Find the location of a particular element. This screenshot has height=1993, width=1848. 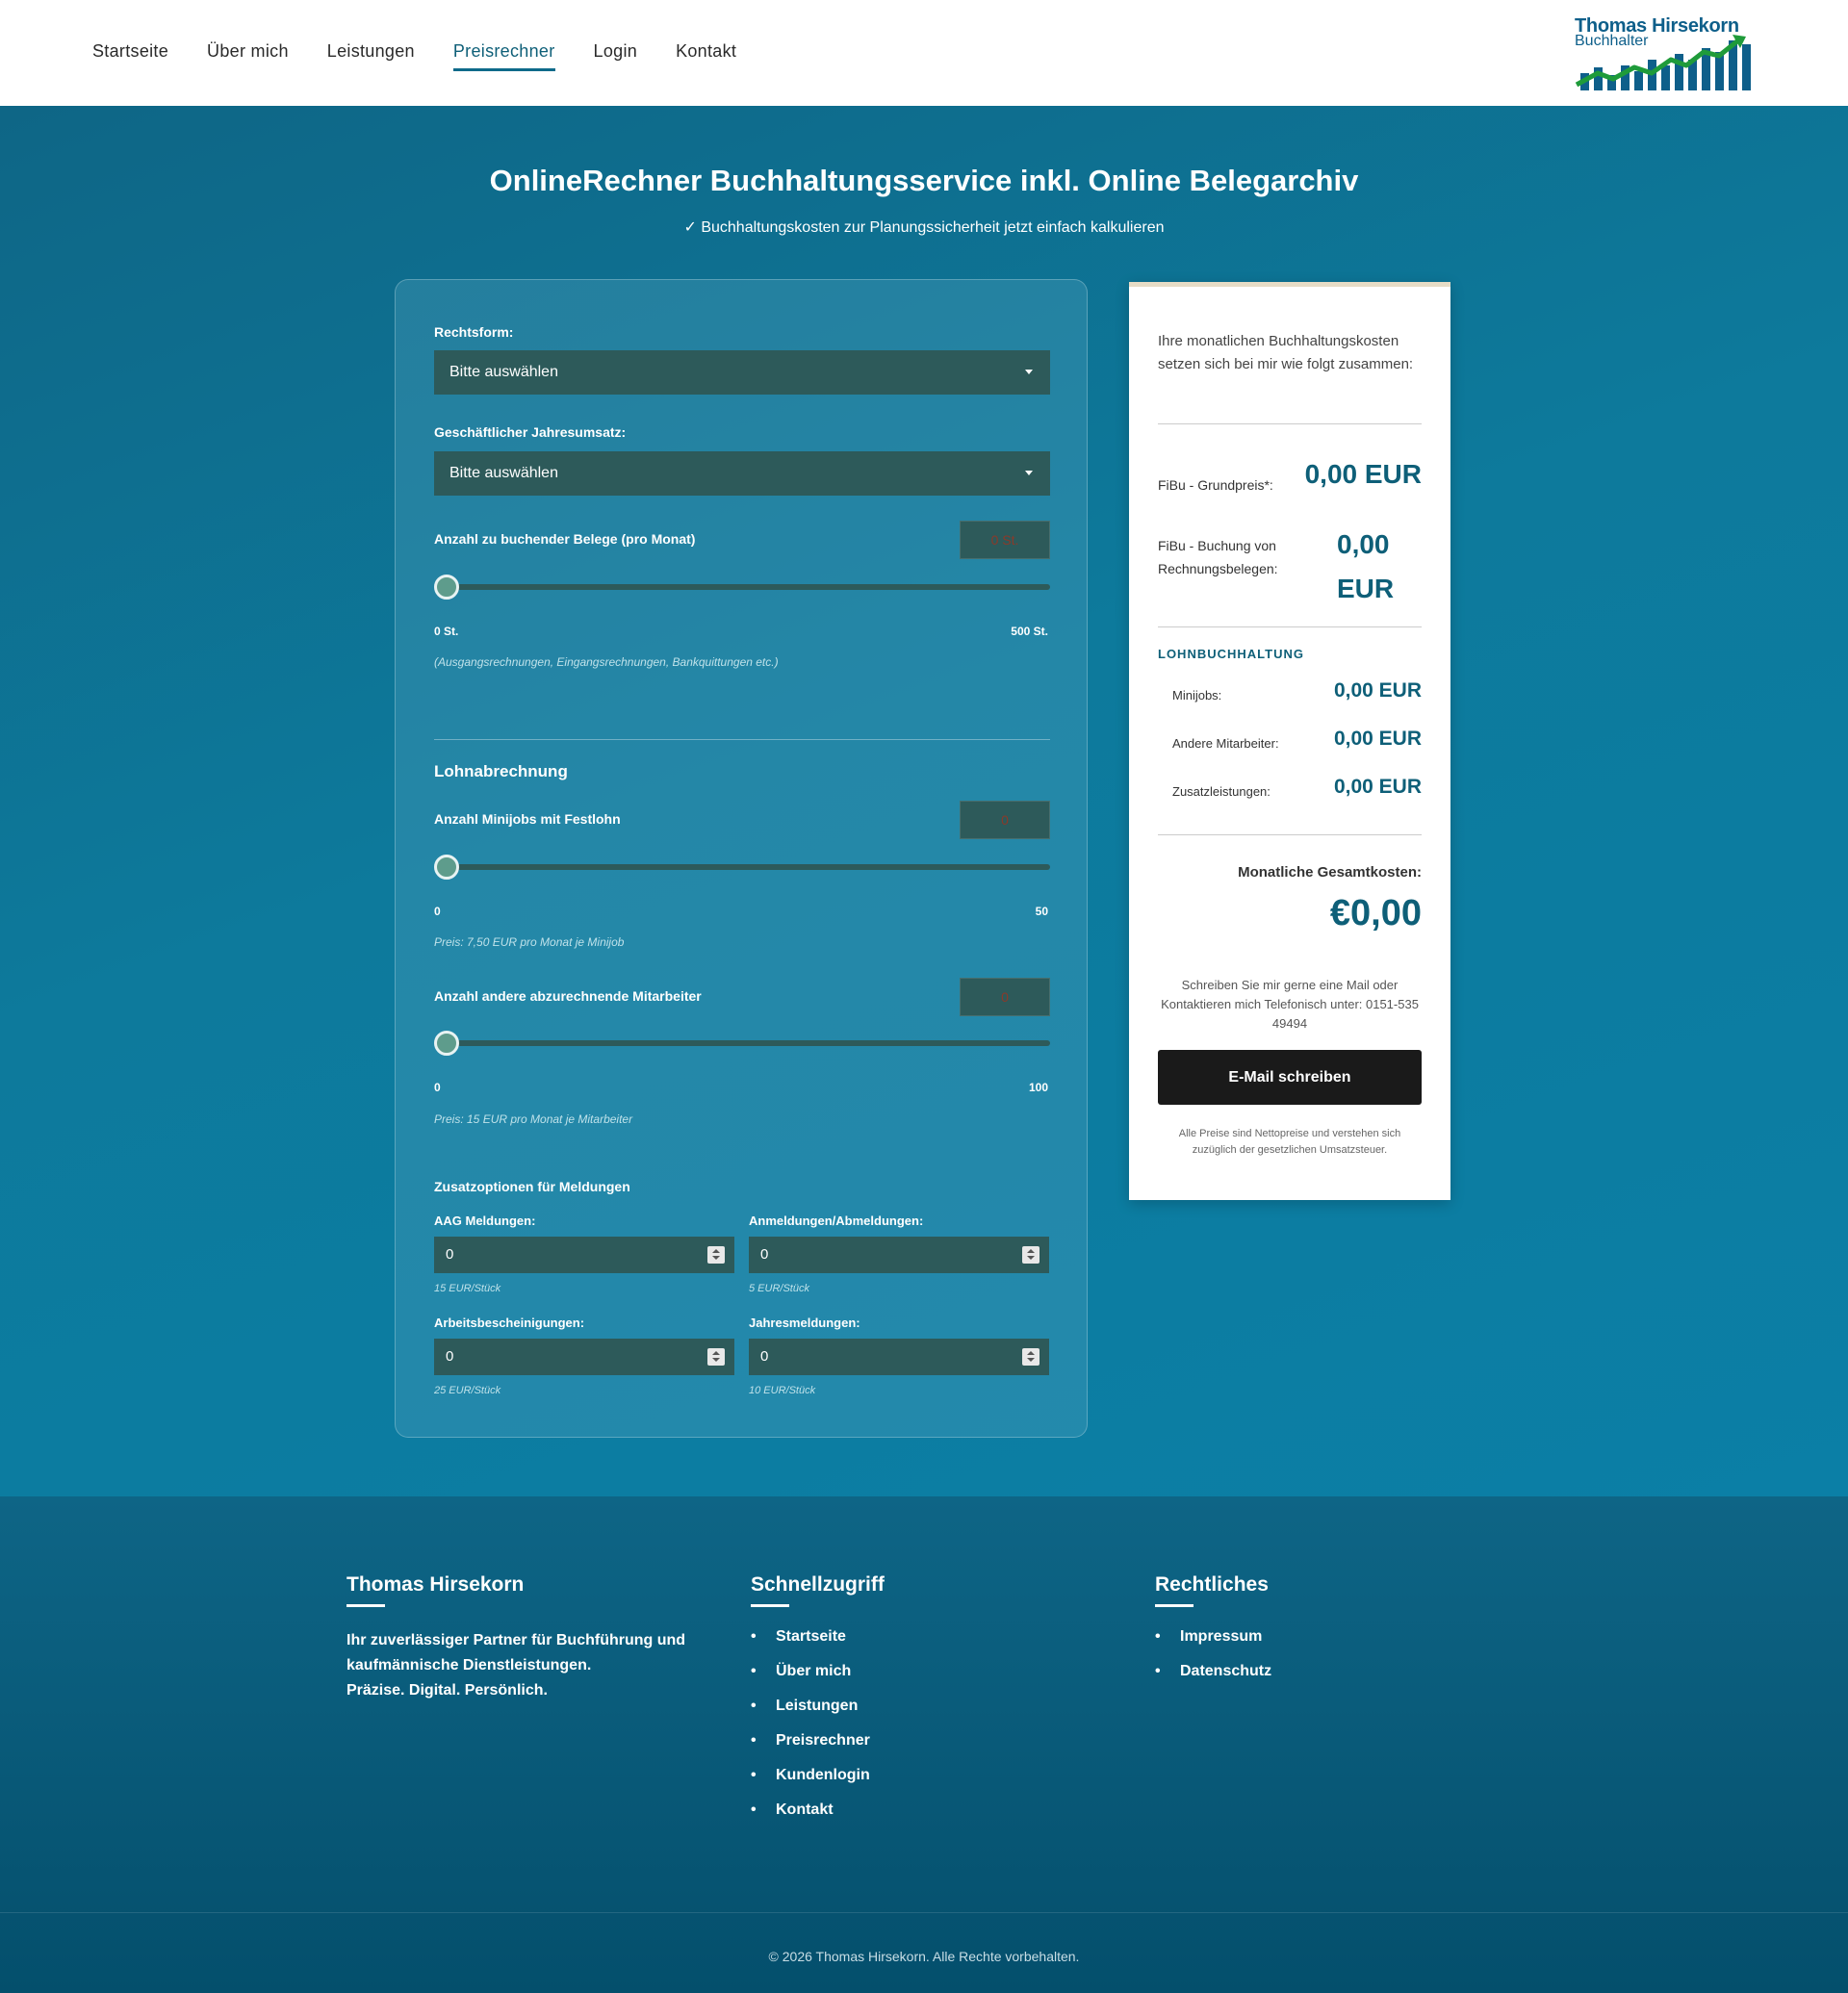

mitarbeiter-slider-handle is located at coordinates (446, 1043).